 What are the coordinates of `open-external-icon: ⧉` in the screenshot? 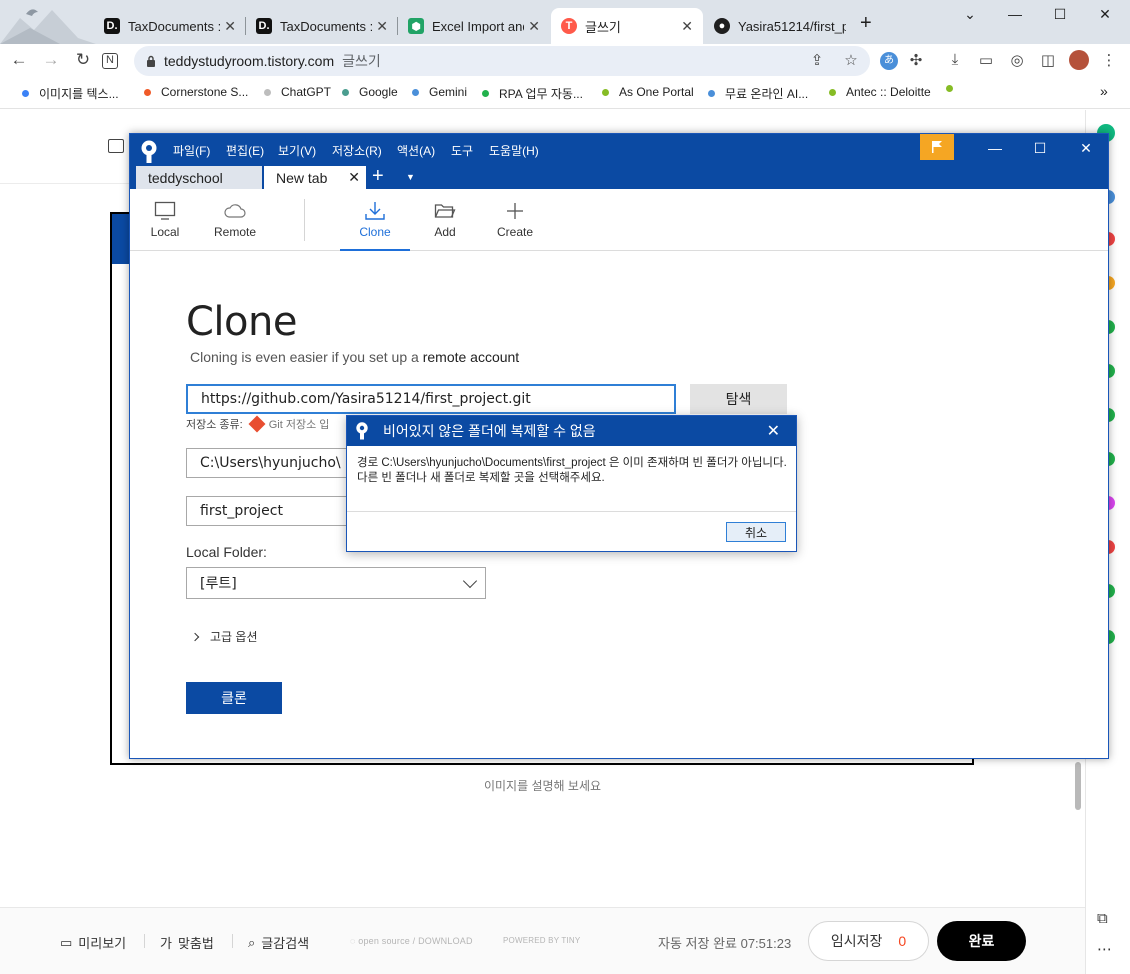 It's located at (1102, 918).